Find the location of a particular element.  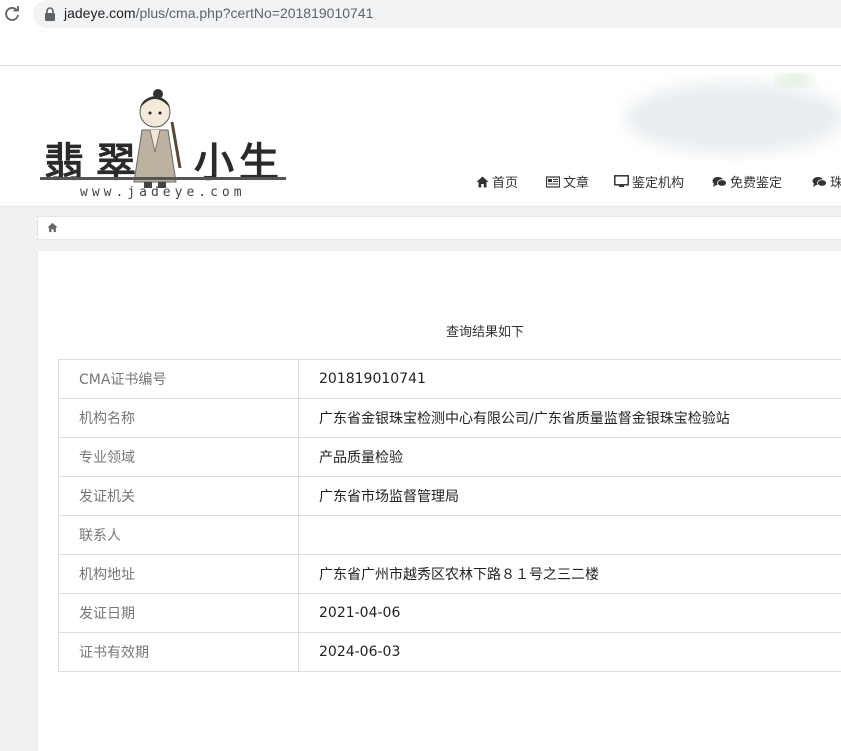

table-row: 证书有效期2024-06-03 is located at coordinates (450, 652).